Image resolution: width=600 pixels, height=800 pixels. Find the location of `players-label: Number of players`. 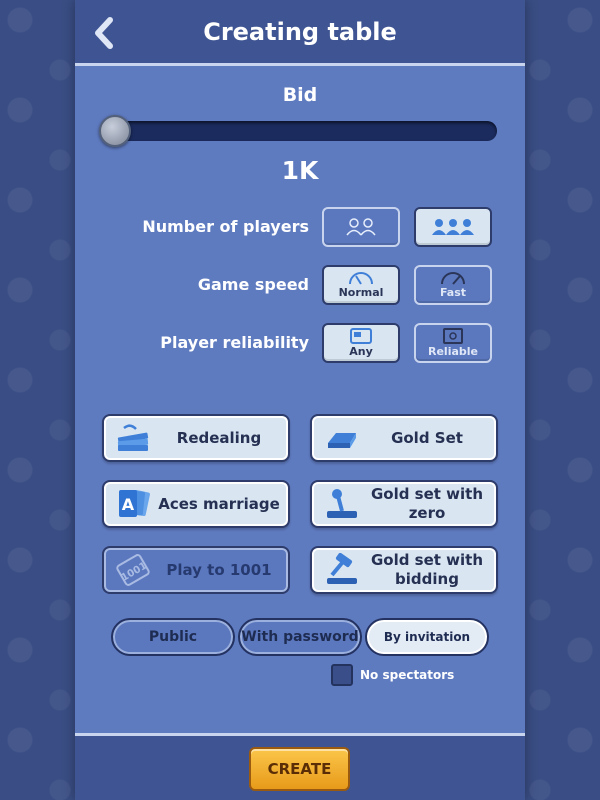

players-label: Number of players is located at coordinates (225, 226).